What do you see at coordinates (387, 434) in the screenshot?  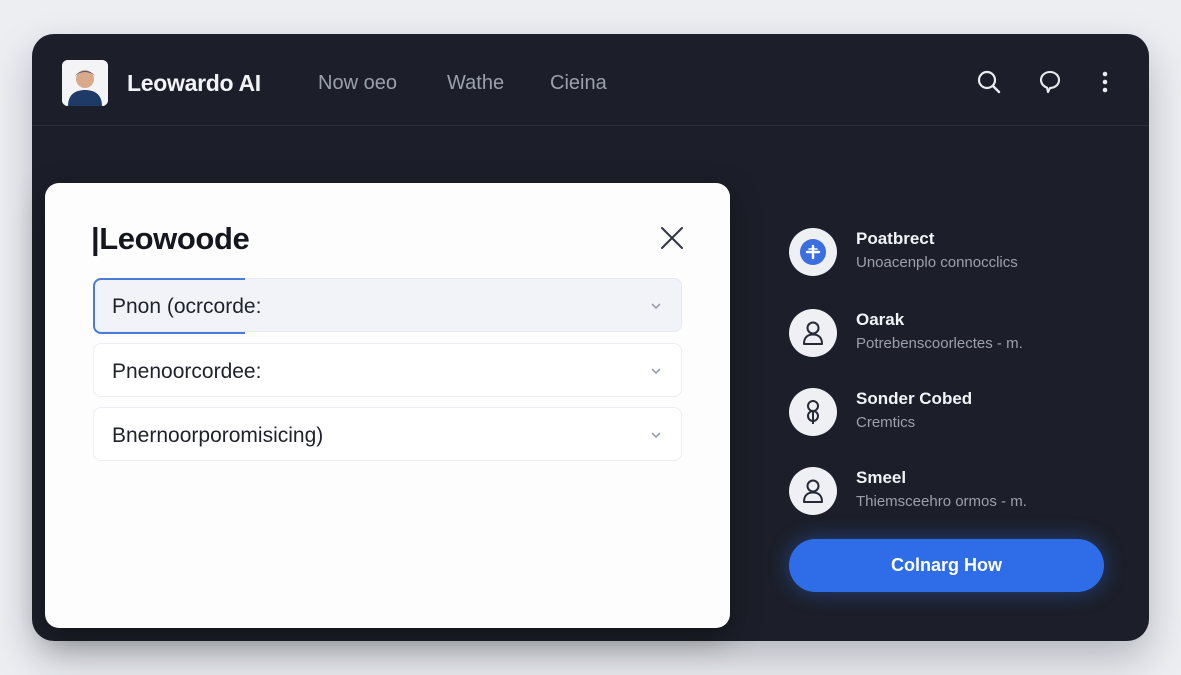 I see `select-field-3: Bnernoorporomisicing)` at bounding box center [387, 434].